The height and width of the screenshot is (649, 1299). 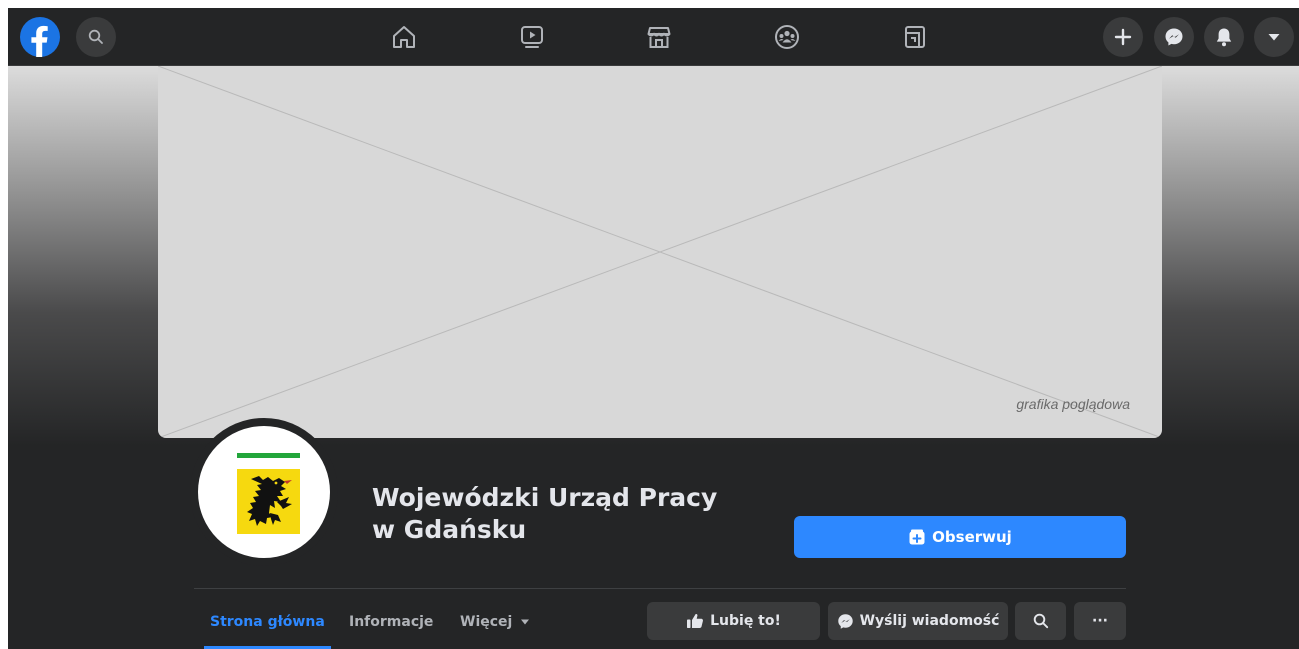 I want to click on nav-home, so click(x=404, y=37).